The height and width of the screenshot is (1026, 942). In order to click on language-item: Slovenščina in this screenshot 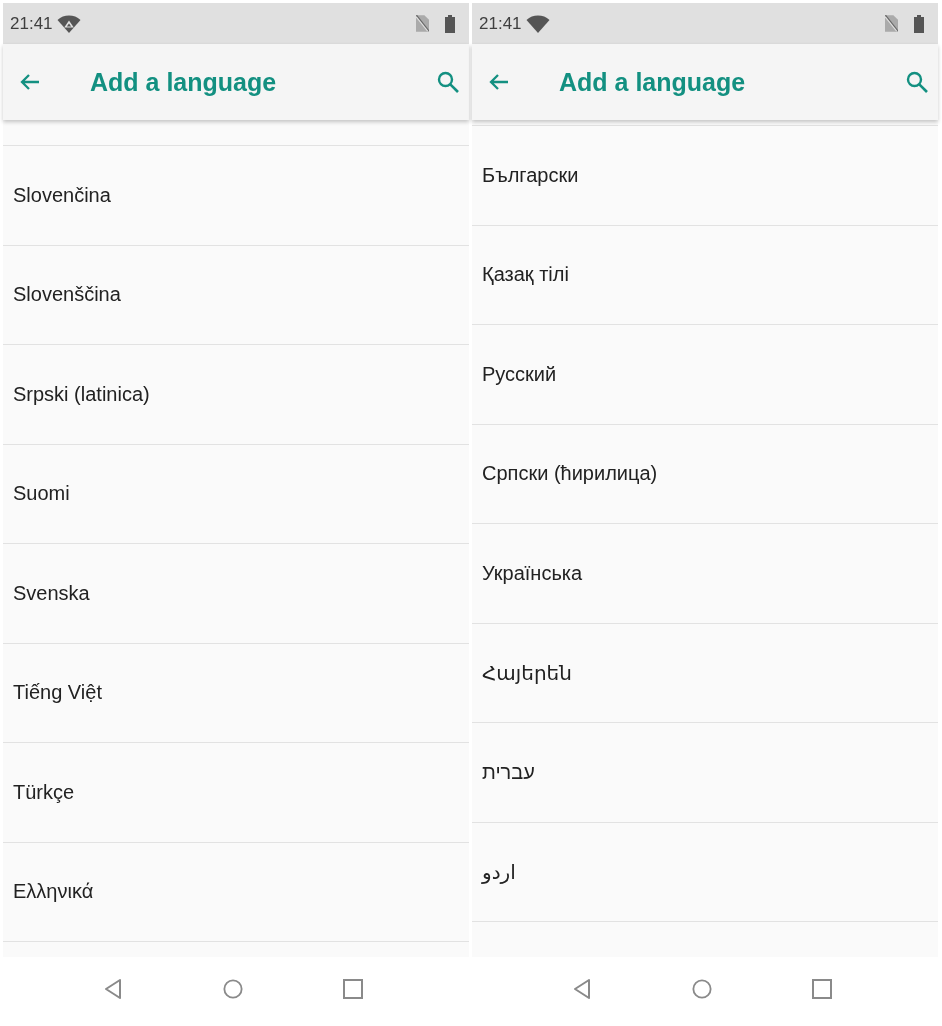, I will do `click(236, 295)`.